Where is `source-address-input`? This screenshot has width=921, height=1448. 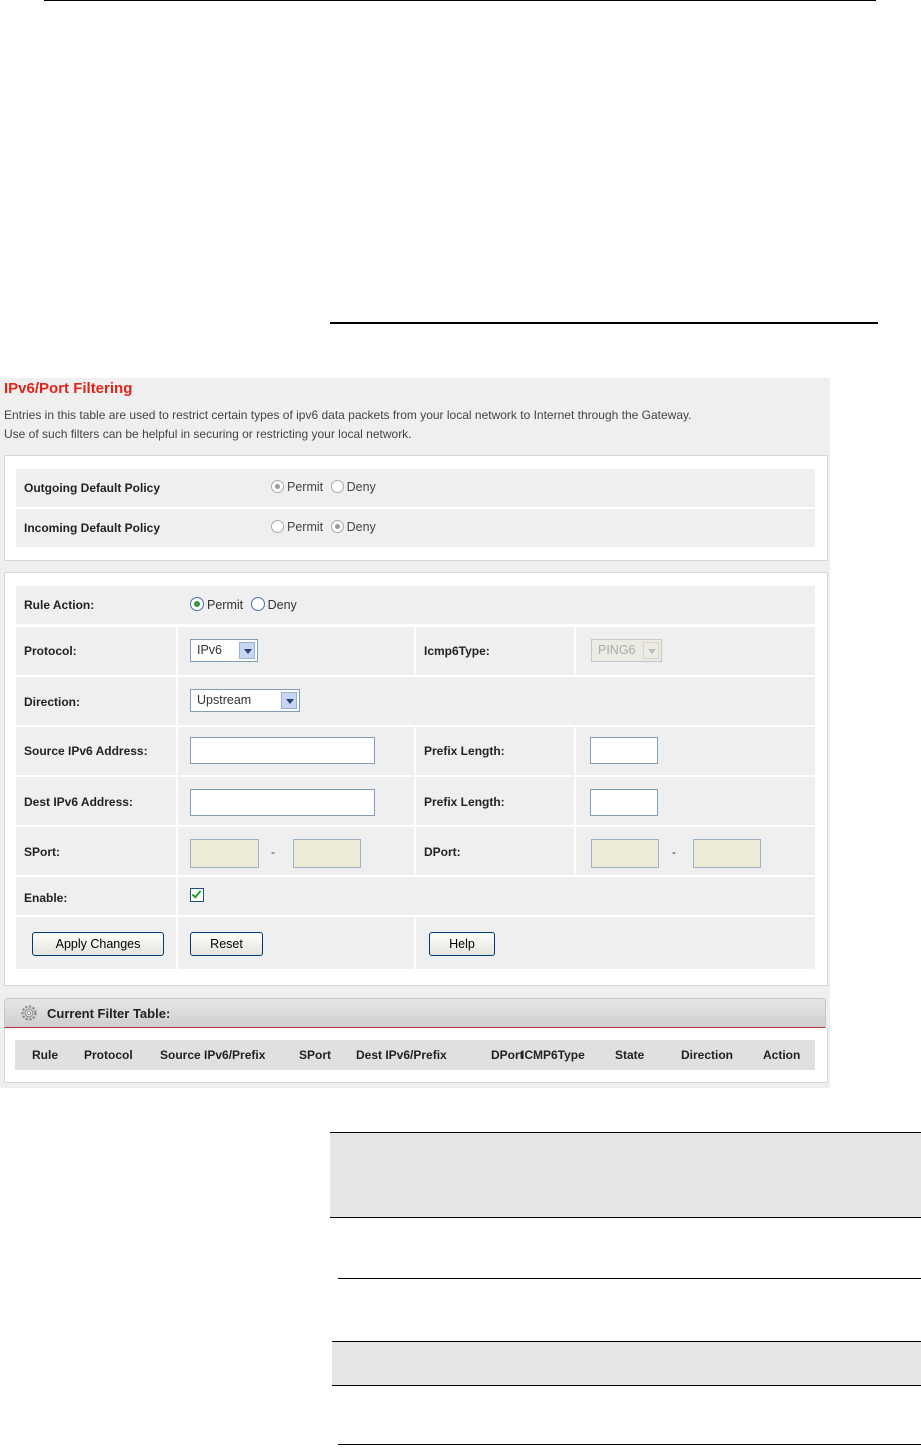
source-address-input is located at coordinates (282, 750).